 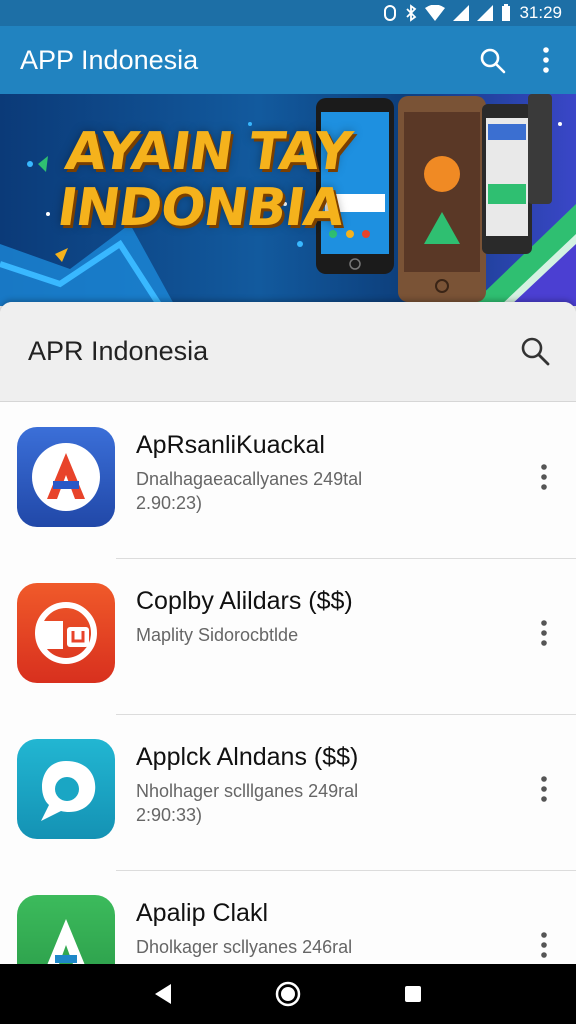 I want to click on status-time: 31:29, so click(x=540, y=12).